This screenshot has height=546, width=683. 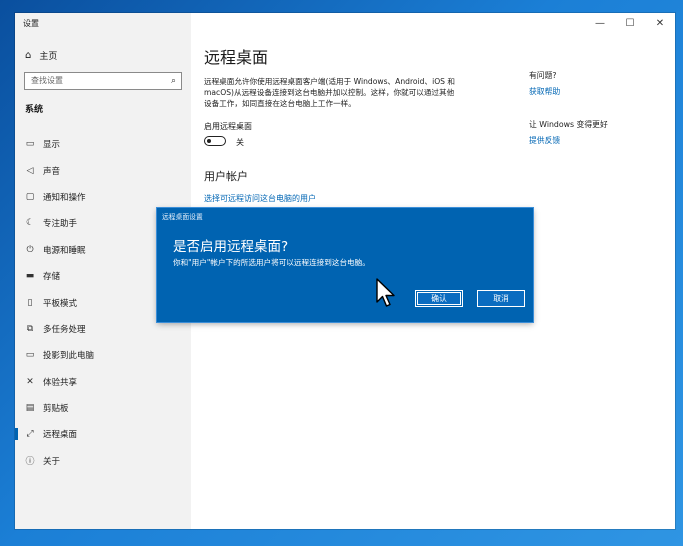 What do you see at coordinates (34, 110) in the screenshot?
I see `sidebar-section-label: 系统` at bounding box center [34, 110].